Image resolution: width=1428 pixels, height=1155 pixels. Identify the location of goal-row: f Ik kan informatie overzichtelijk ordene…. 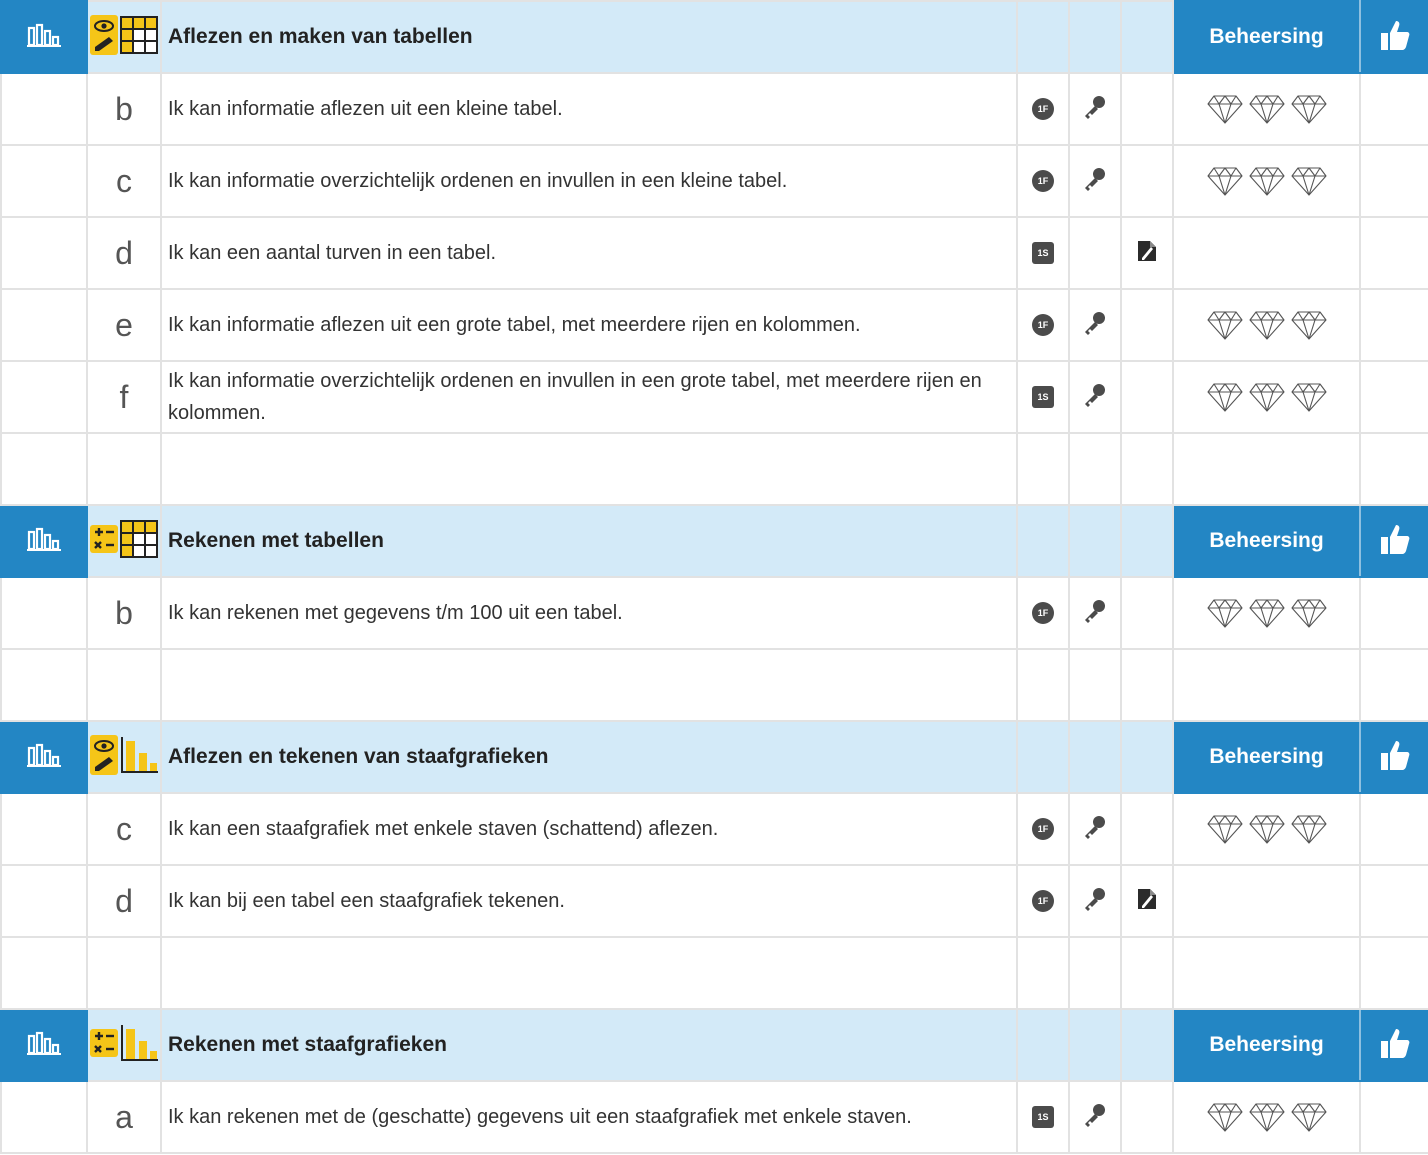
(714, 397).